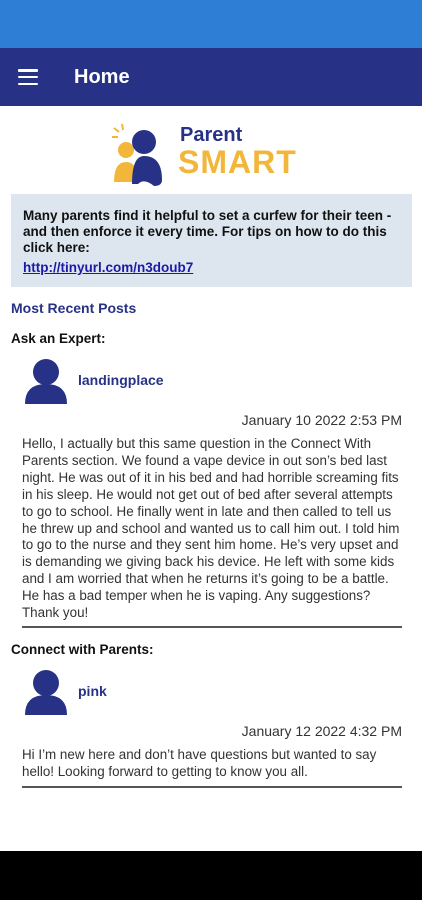  I want to click on parent-smart-logo: Parent SMART, so click(215, 156).